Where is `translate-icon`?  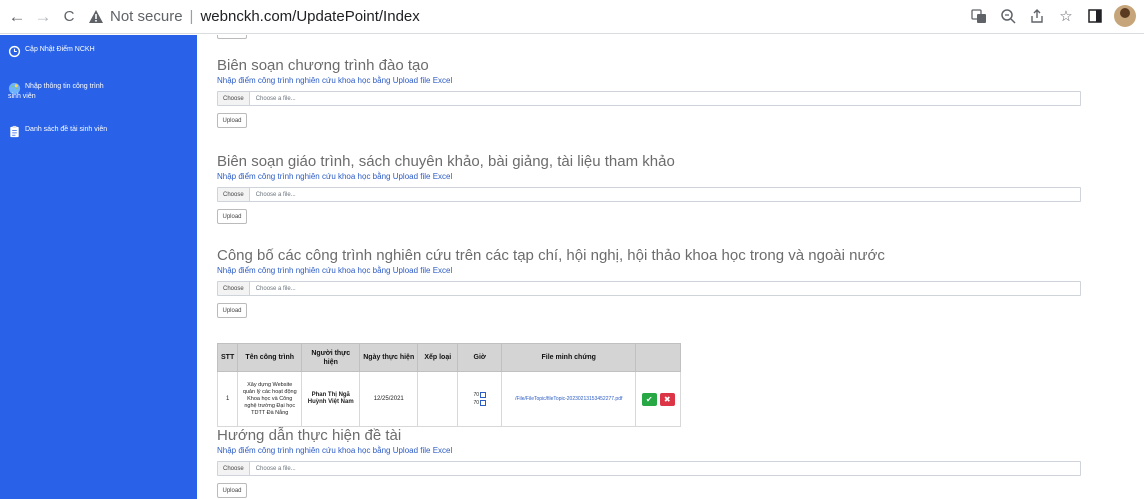 translate-icon is located at coordinates (979, 16).